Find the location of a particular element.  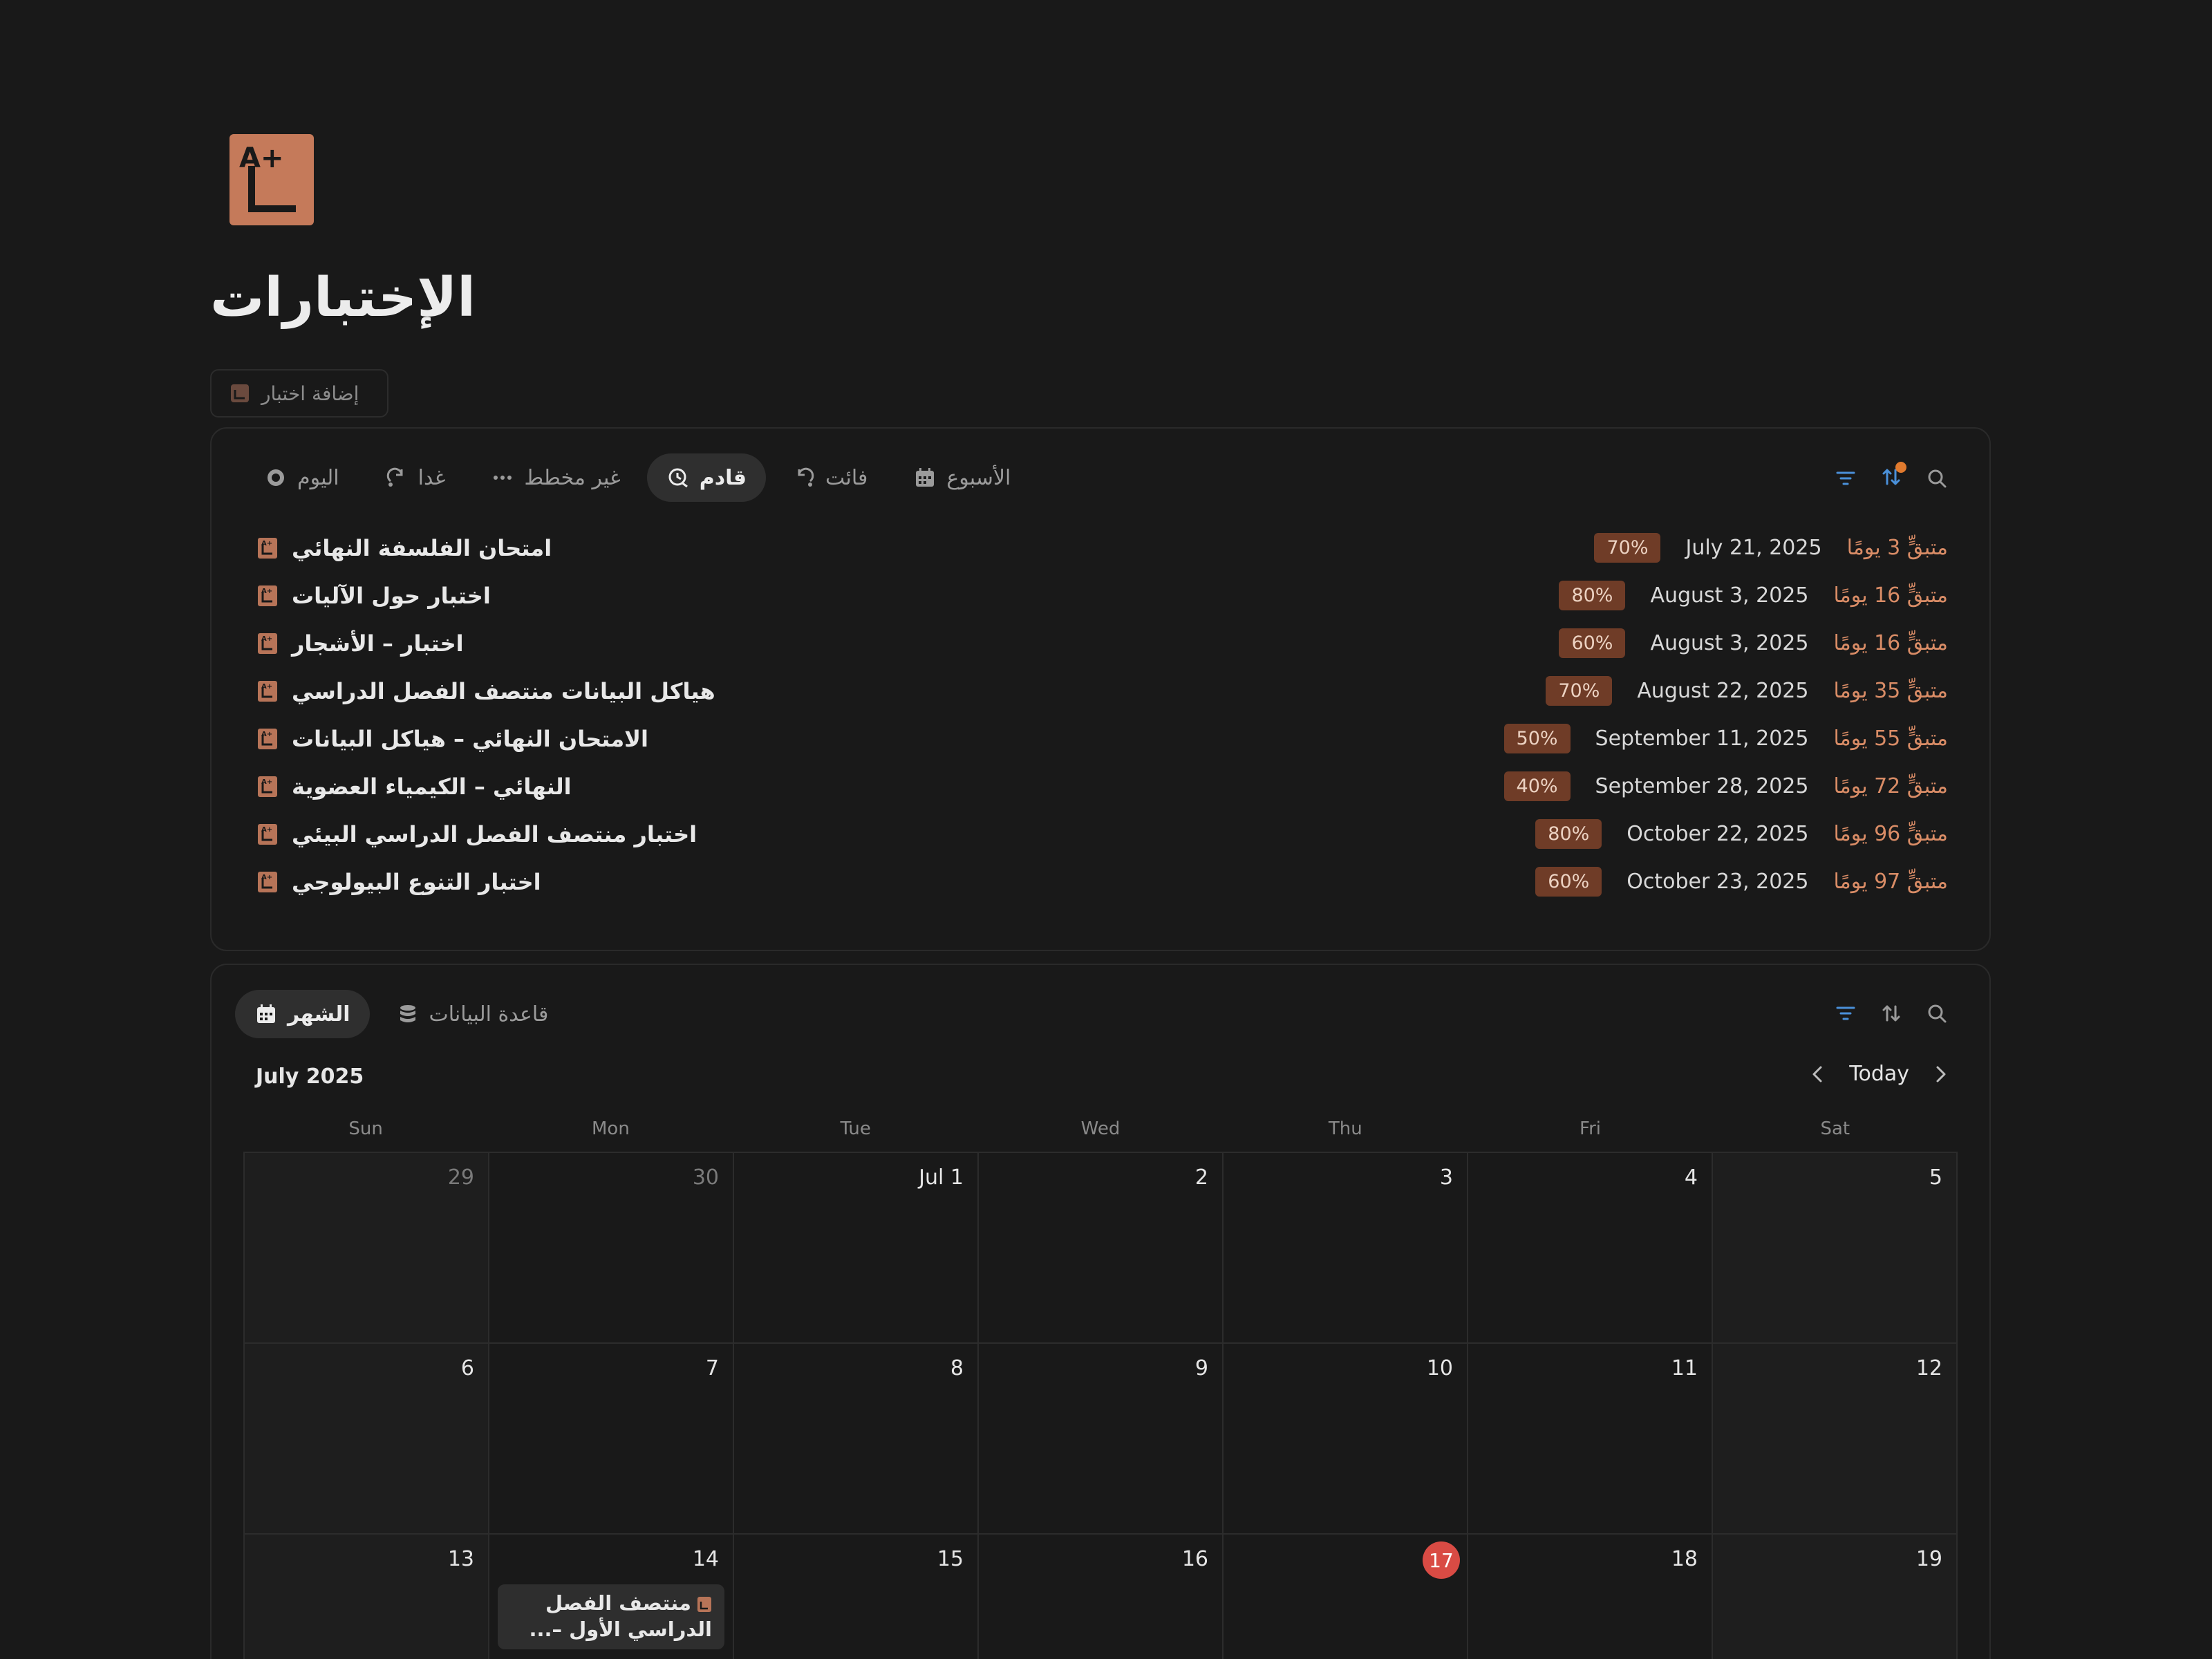

calendar-view-tab: الشهر is located at coordinates (303, 1014).